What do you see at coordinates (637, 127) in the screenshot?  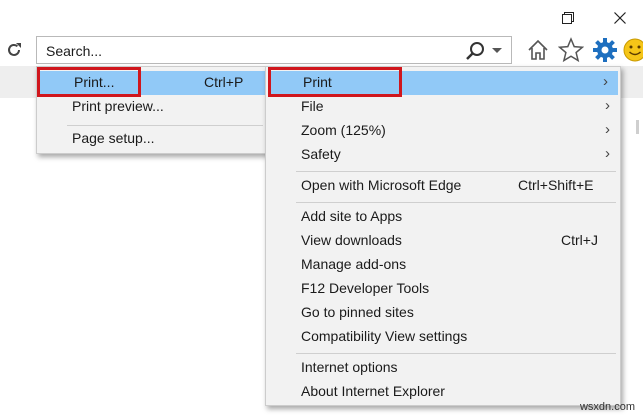 I see `scrollbar-fragment` at bounding box center [637, 127].